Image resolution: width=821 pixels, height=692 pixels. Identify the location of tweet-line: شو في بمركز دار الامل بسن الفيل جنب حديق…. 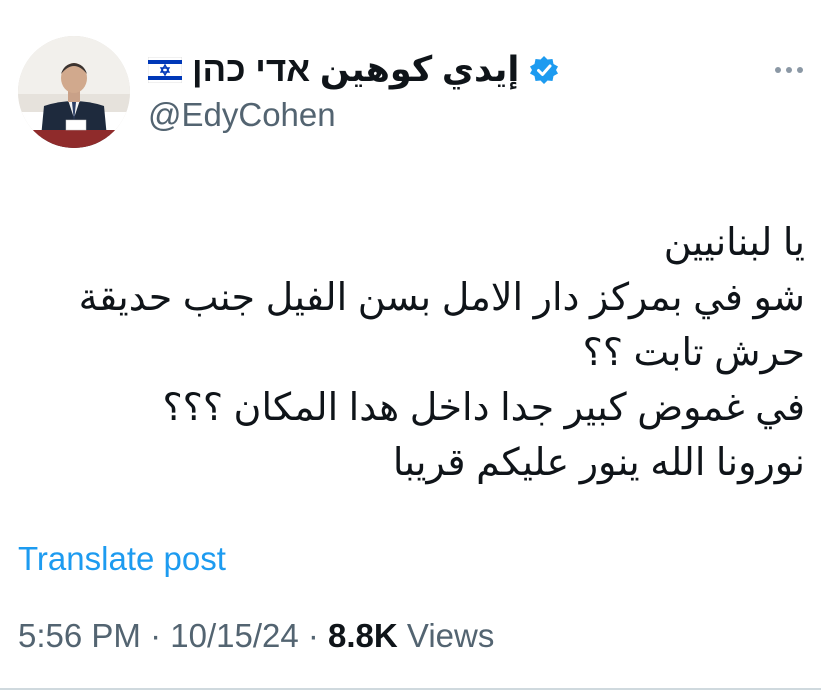
(441, 298).